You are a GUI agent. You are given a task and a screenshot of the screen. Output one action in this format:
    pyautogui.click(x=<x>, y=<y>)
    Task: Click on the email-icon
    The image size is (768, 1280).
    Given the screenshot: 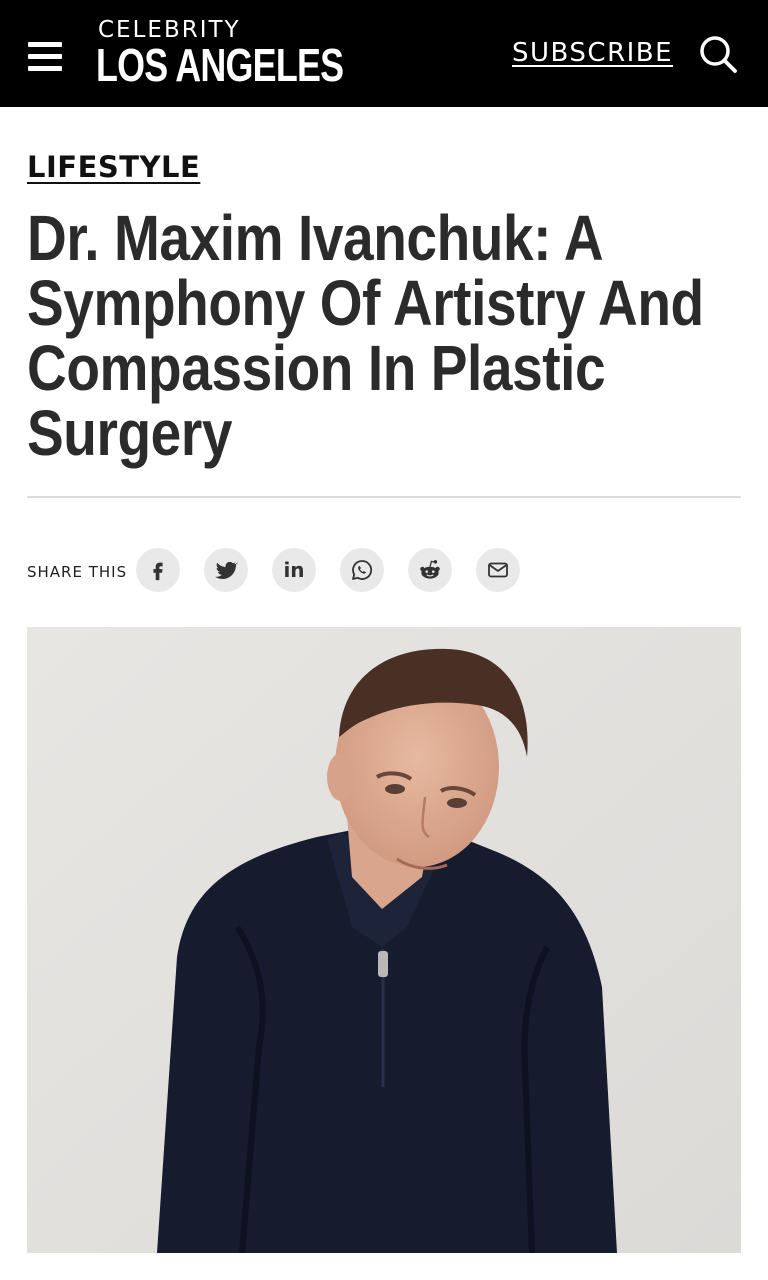 What is the action you would take?
    pyautogui.click(x=498, y=570)
    